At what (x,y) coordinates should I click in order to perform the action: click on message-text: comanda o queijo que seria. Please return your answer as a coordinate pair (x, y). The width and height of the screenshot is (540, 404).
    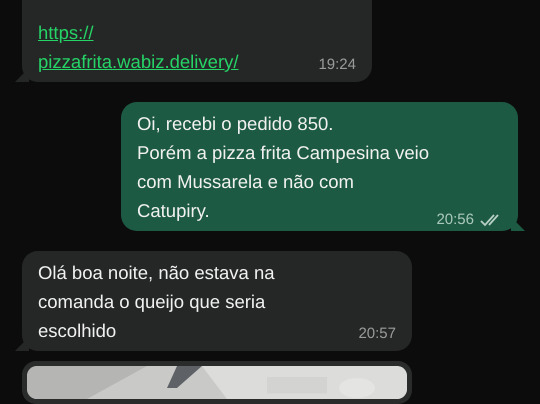
    Looking at the image, I should click on (152, 302).